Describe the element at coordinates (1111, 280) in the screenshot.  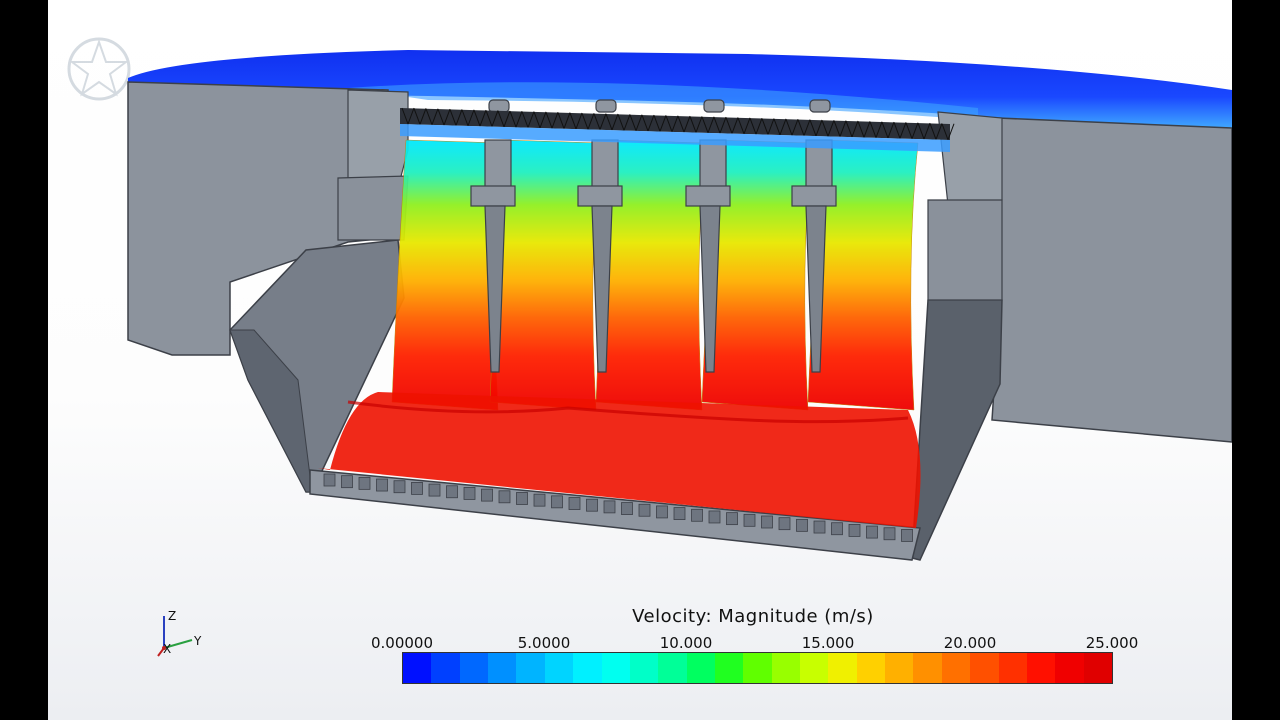
I see `right-abutment` at that location.